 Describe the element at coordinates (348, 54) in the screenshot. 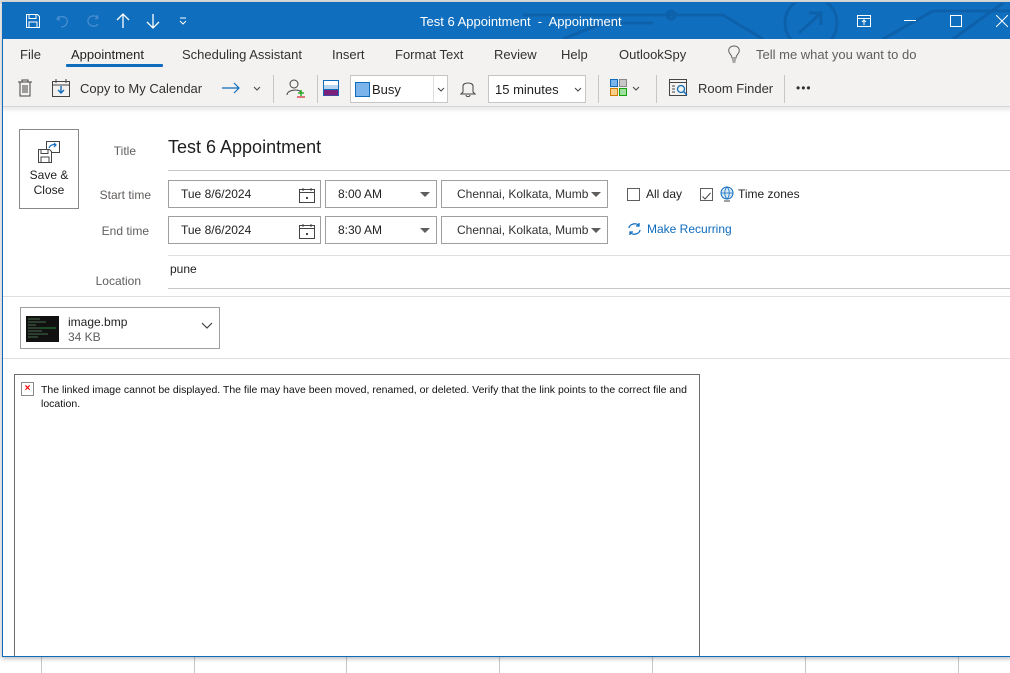

I see `tab-insert: Insert` at that location.